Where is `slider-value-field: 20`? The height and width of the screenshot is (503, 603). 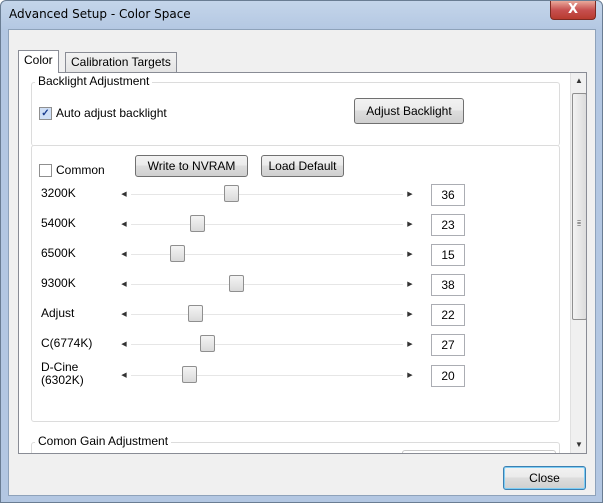
slider-value-field: 20 is located at coordinates (448, 376).